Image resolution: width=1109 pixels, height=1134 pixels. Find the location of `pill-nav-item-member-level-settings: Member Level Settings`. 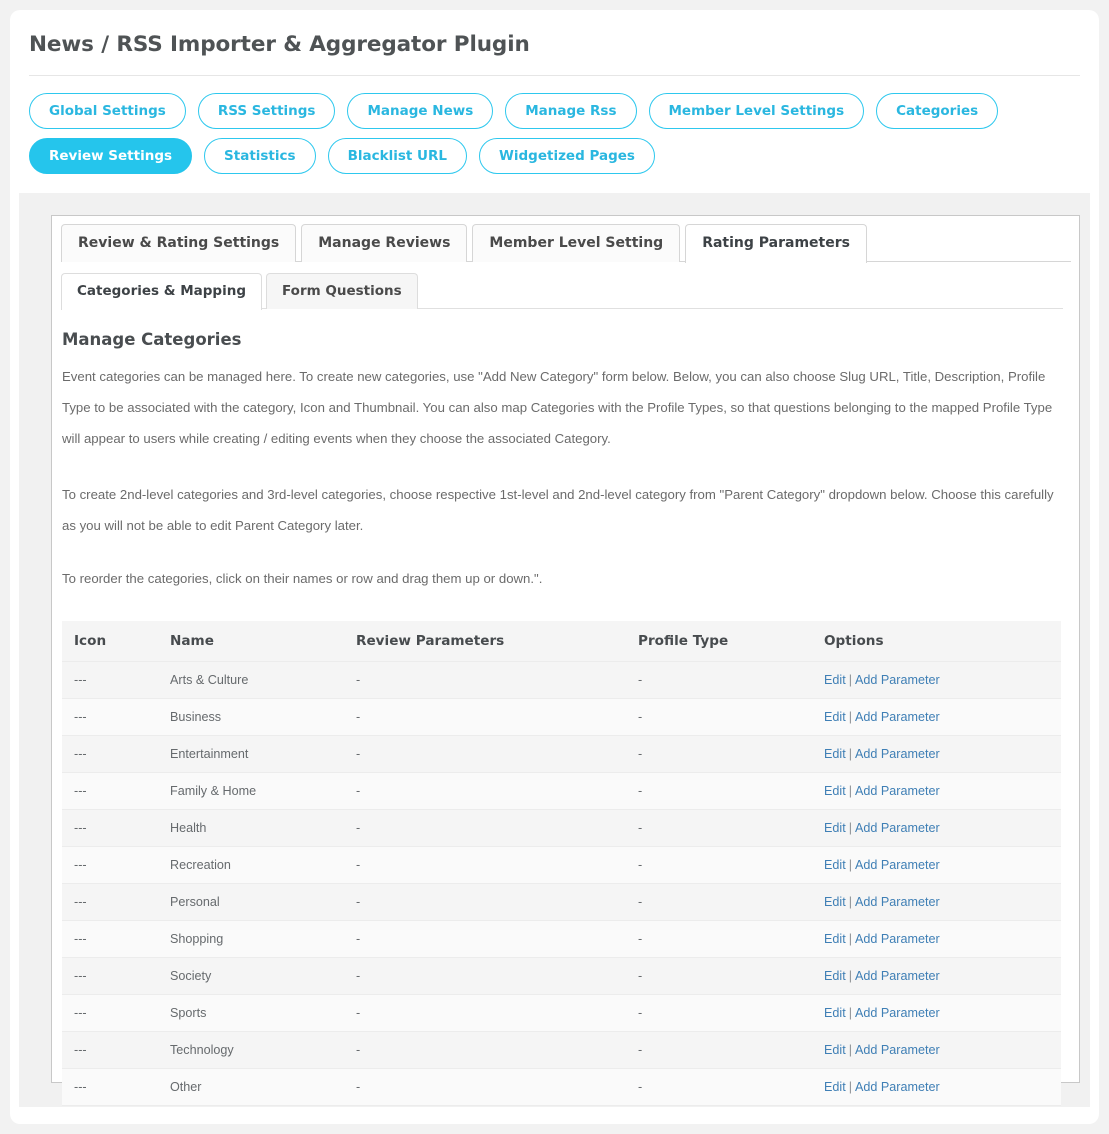

pill-nav-item-member-level-settings: Member Level Settings is located at coordinates (756, 111).